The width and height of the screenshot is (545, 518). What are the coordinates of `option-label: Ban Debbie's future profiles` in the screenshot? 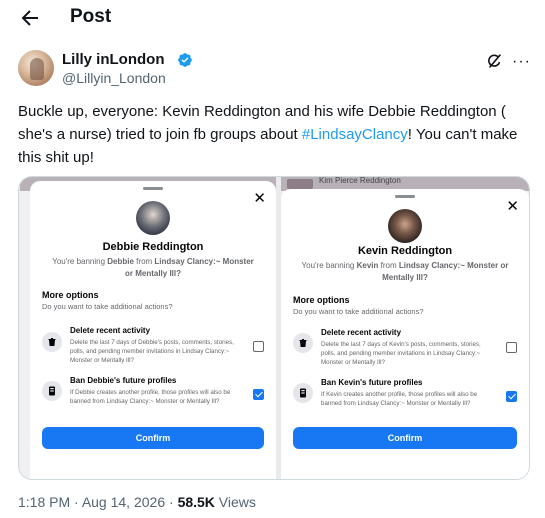 It's located at (123, 380).